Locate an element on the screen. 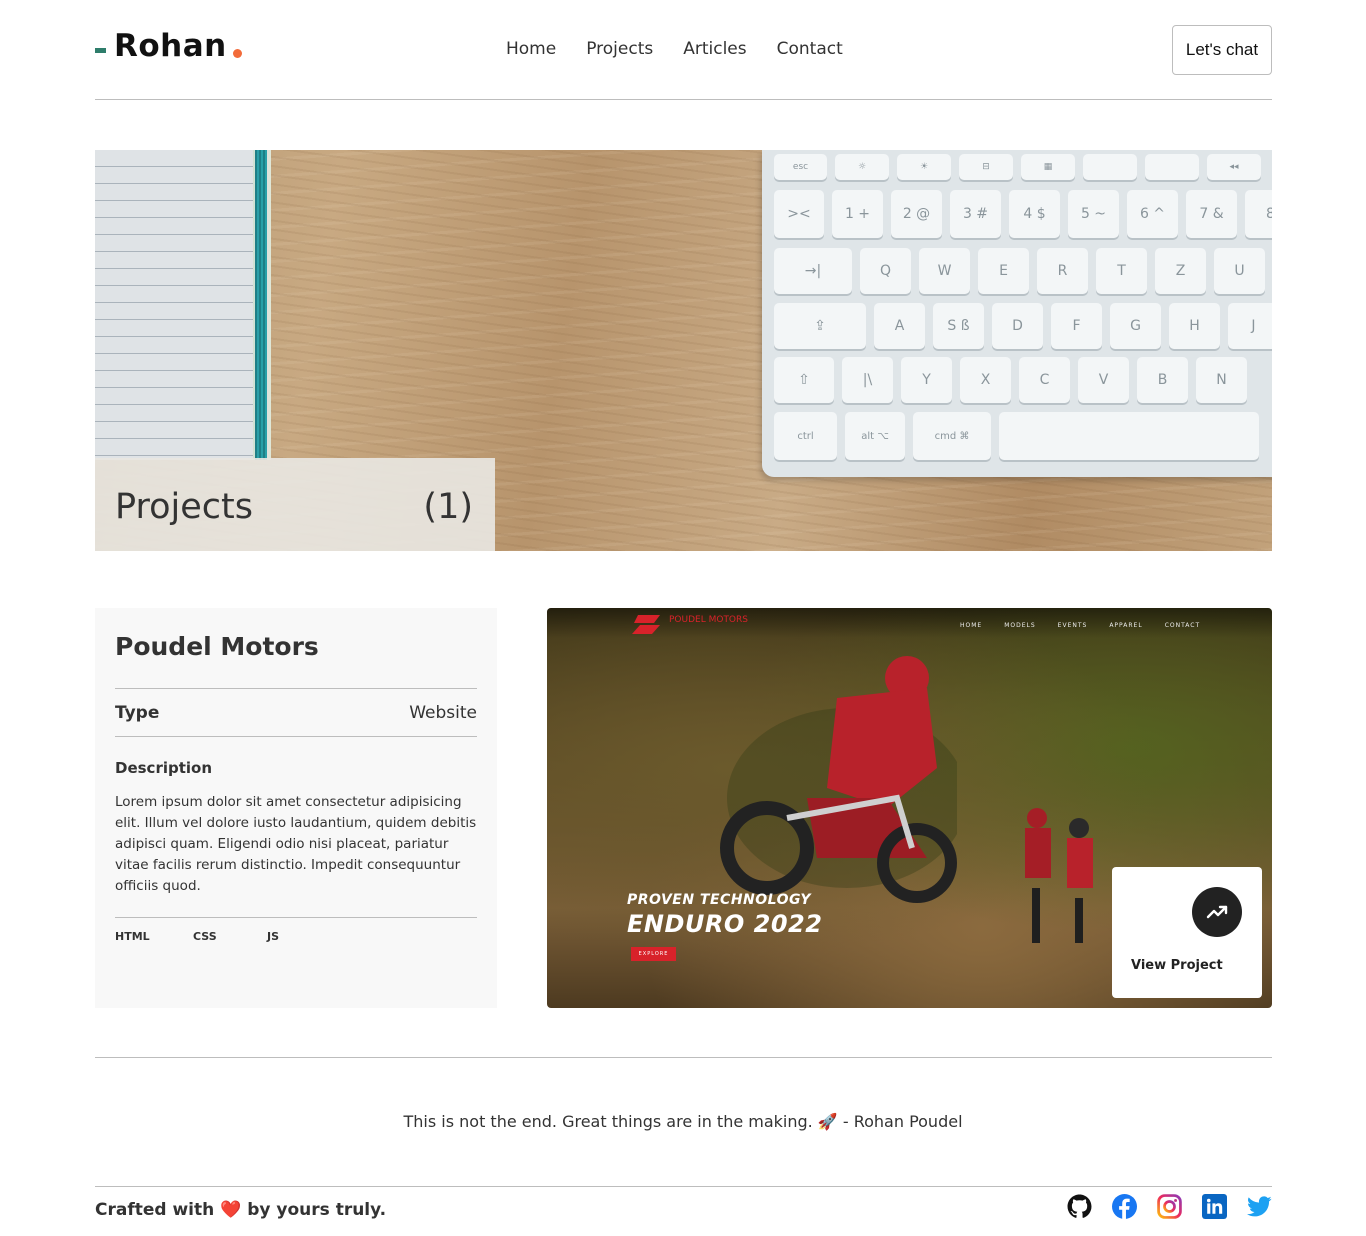 This screenshot has width=1366, height=1236. keyboard-row: ctrl alt ⌥ cmd ⌘ is located at coordinates (1016, 436).